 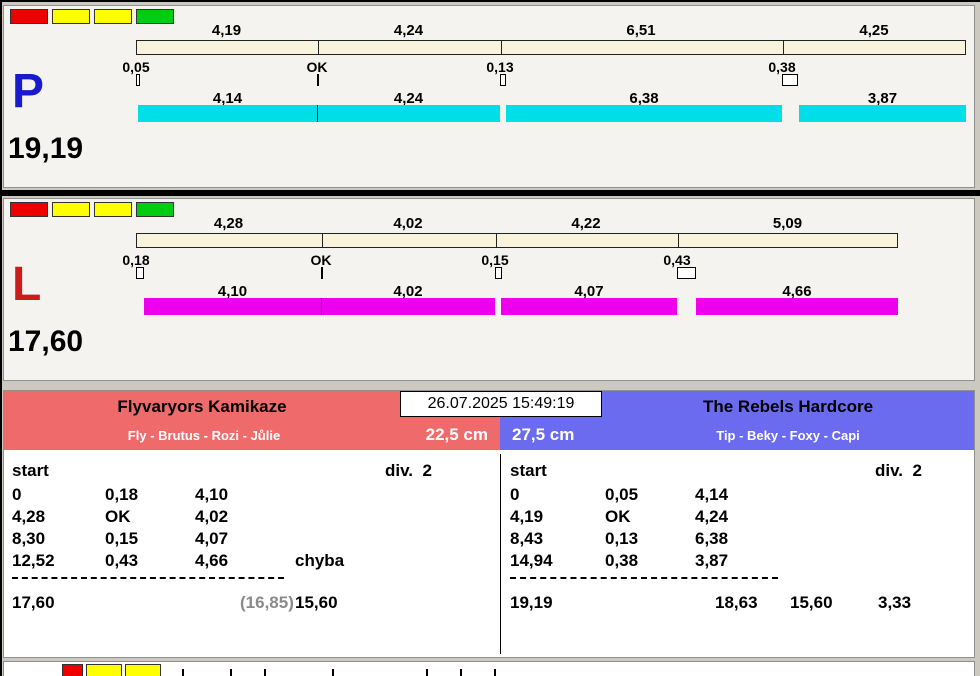 I want to click on table-cell: 0,05, so click(x=622, y=494).